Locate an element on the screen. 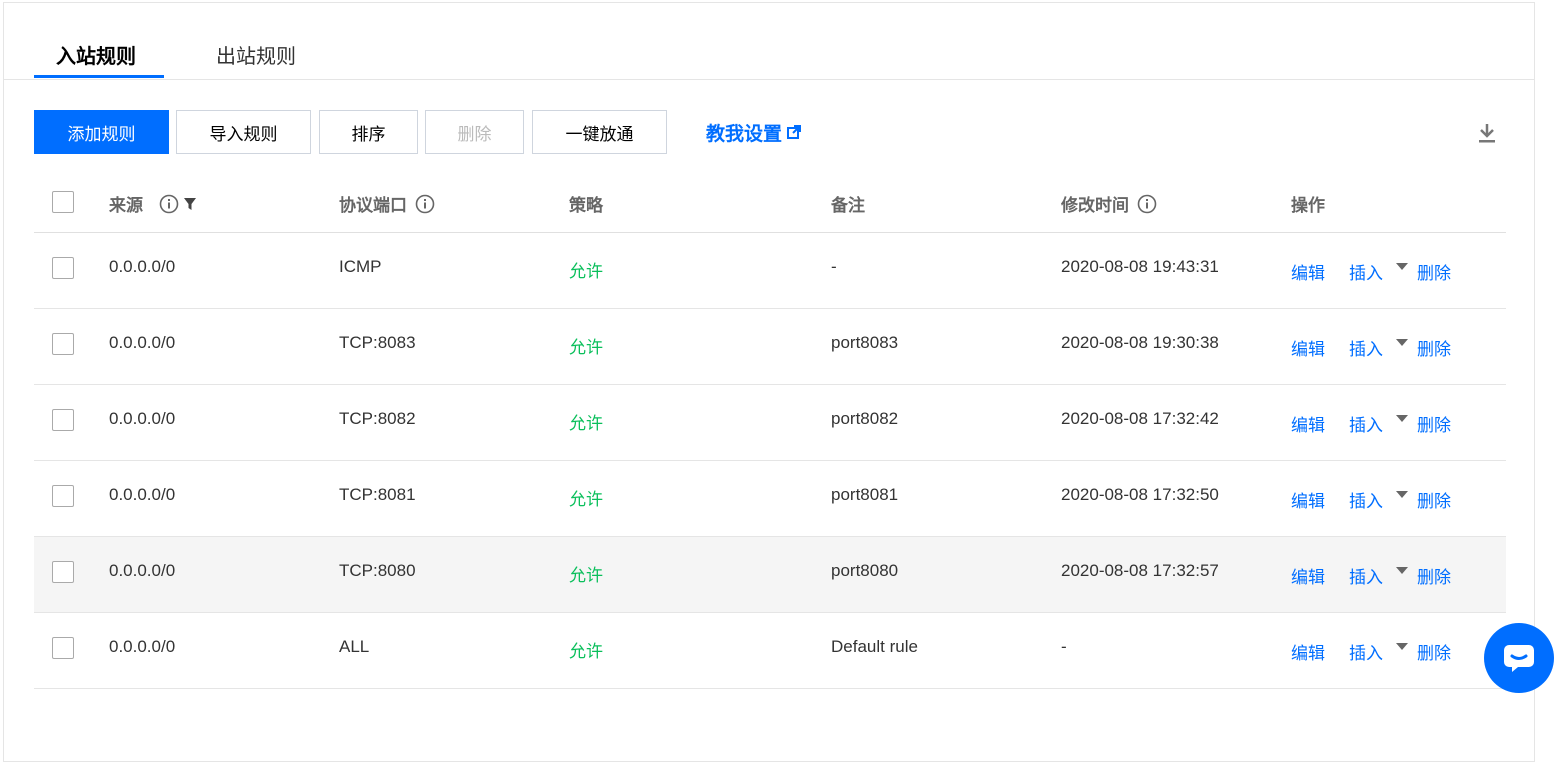  cell-protocol-port: TCP:8083 is located at coordinates (377, 342).